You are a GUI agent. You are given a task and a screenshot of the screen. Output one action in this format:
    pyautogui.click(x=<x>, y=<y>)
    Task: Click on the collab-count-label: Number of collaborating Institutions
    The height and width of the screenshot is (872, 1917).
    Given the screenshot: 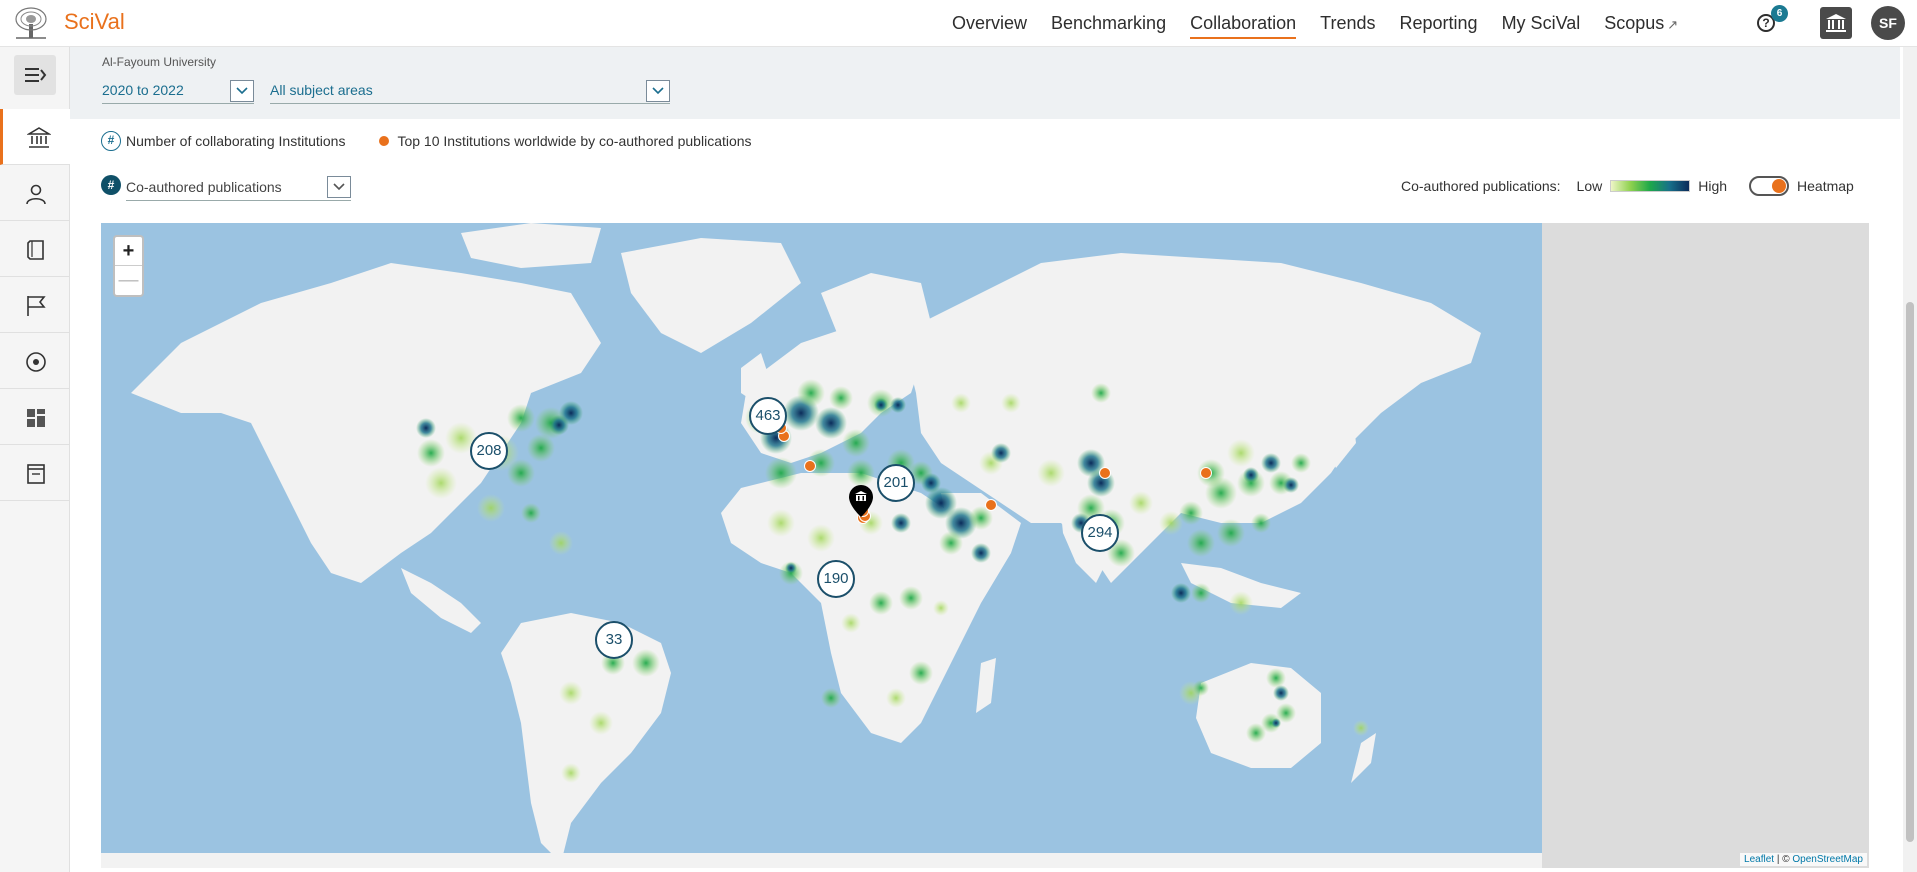 What is the action you would take?
    pyautogui.click(x=236, y=141)
    